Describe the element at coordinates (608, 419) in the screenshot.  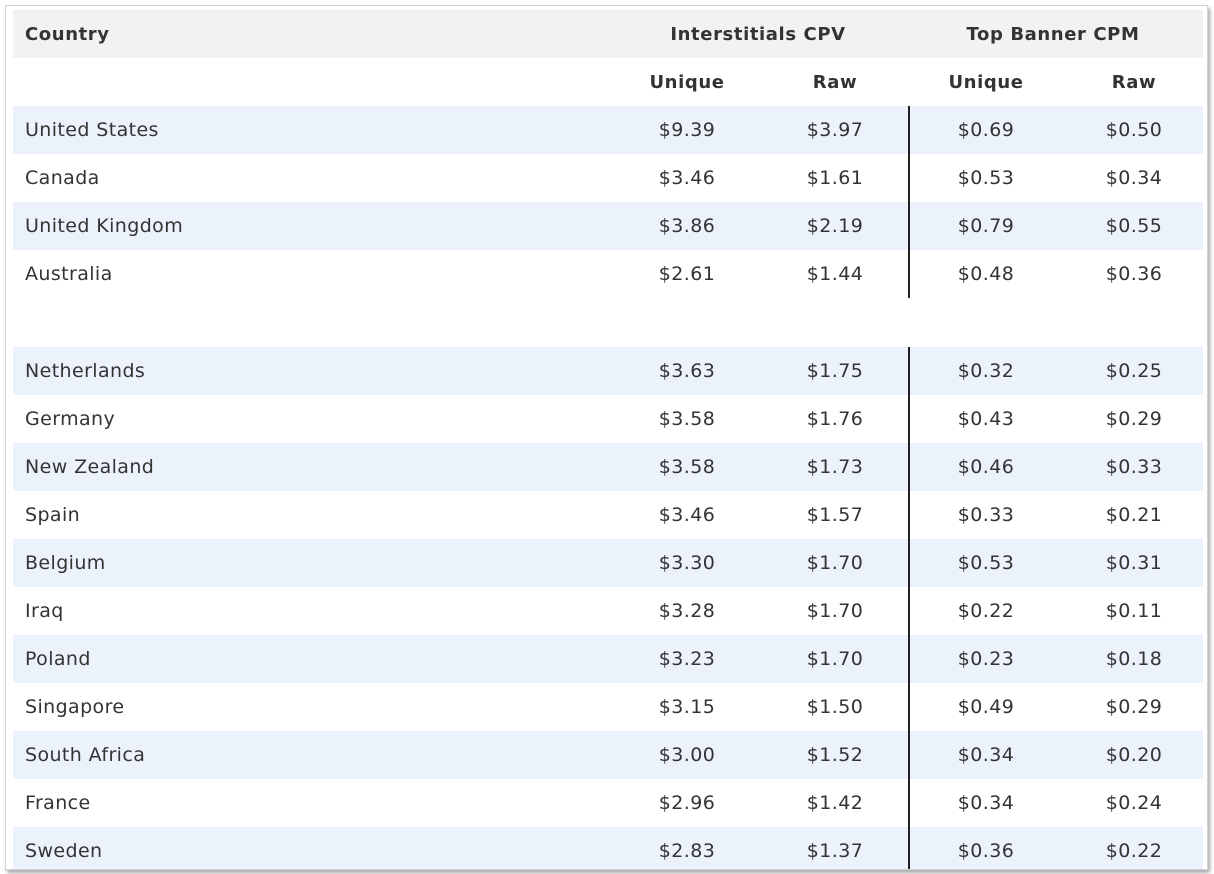
I see `table-row: Germany $3.58 $1.76 $0.43 $0.29` at that location.